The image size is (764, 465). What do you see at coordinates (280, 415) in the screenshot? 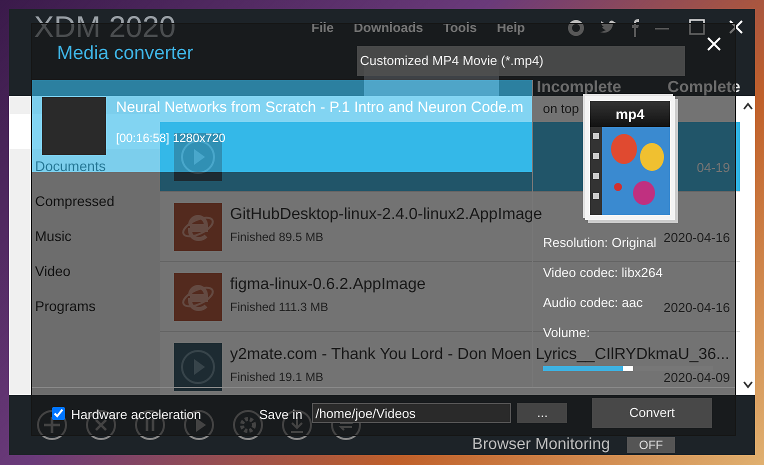
I see `save-in-label: Save in` at bounding box center [280, 415].